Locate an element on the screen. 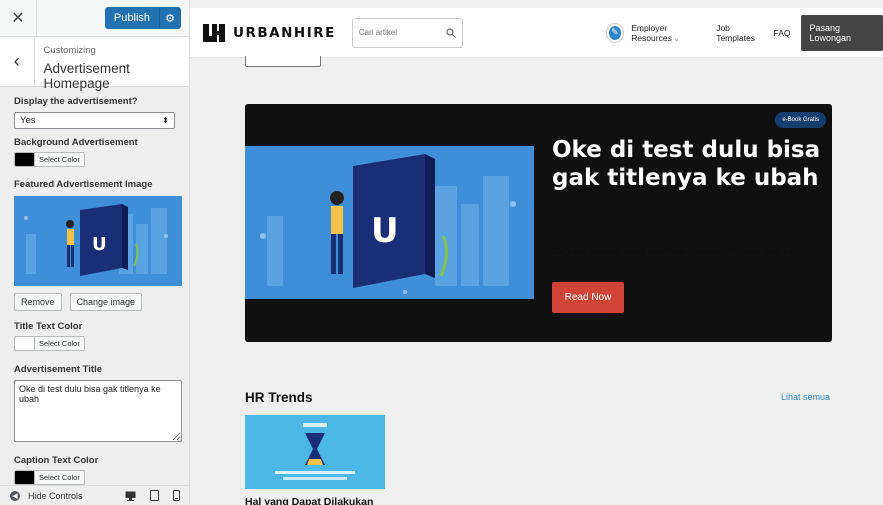 Image resolution: width=883 pixels, height=505 pixels. title-color-swatch is located at coordinates (24, 343).